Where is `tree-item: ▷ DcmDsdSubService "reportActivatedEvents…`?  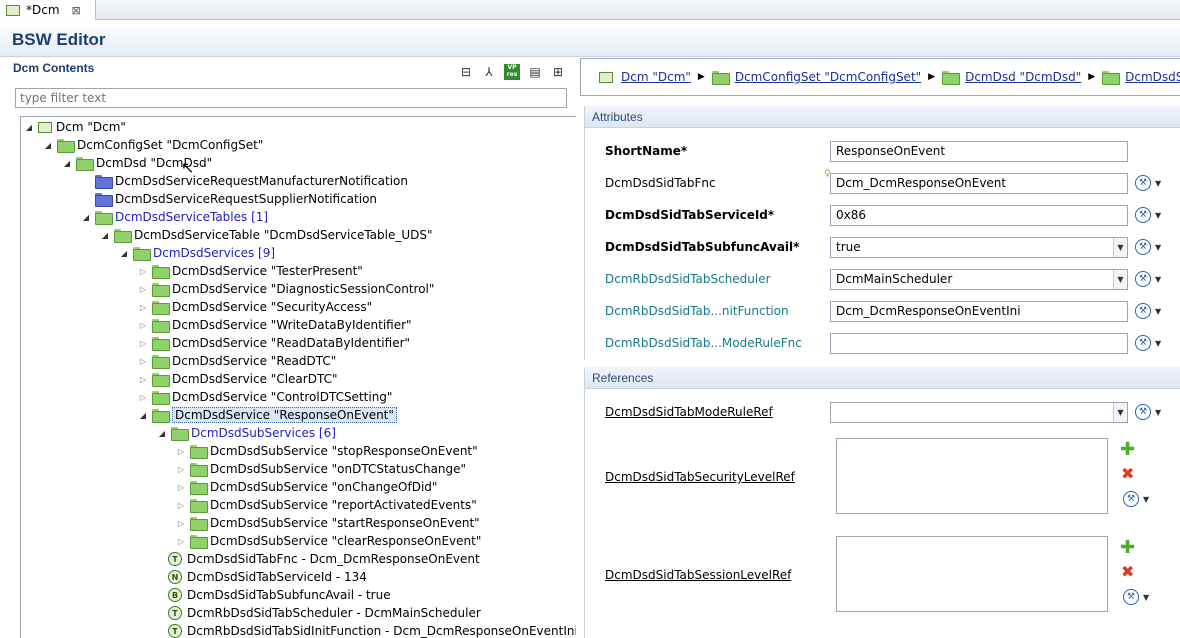 tree-item: ▷ DcmDsdSubService "reportActivatedEvents… is located at coordinates (326, 505).